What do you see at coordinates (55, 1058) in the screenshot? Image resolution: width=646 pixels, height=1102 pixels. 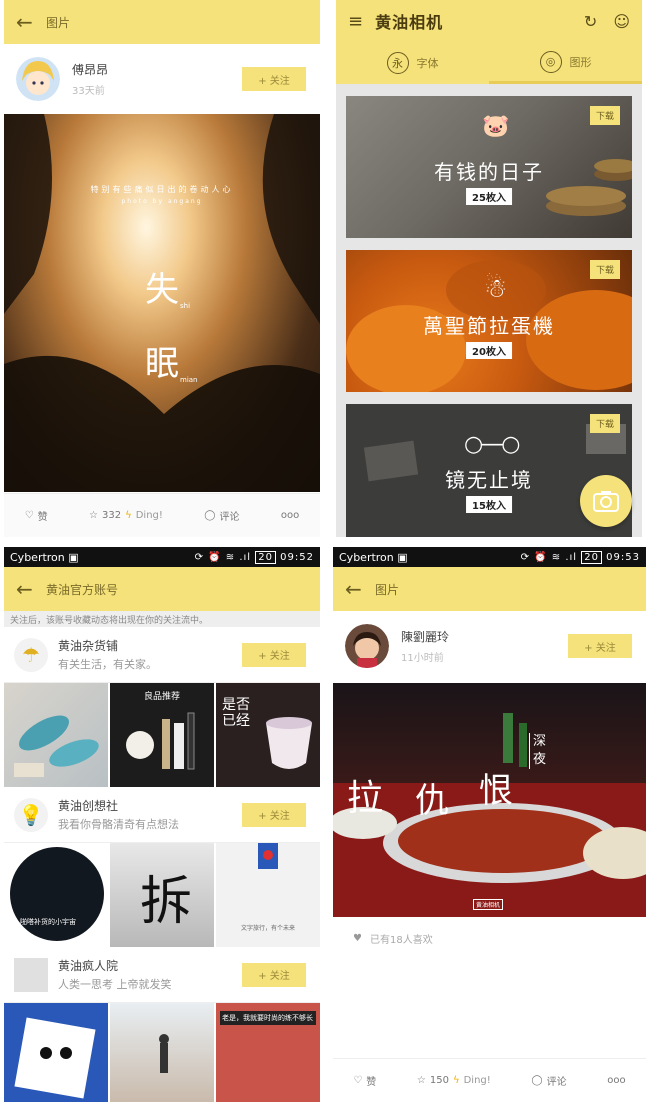 I see `road-sign-illustration` at bounding box center [55, 1058].